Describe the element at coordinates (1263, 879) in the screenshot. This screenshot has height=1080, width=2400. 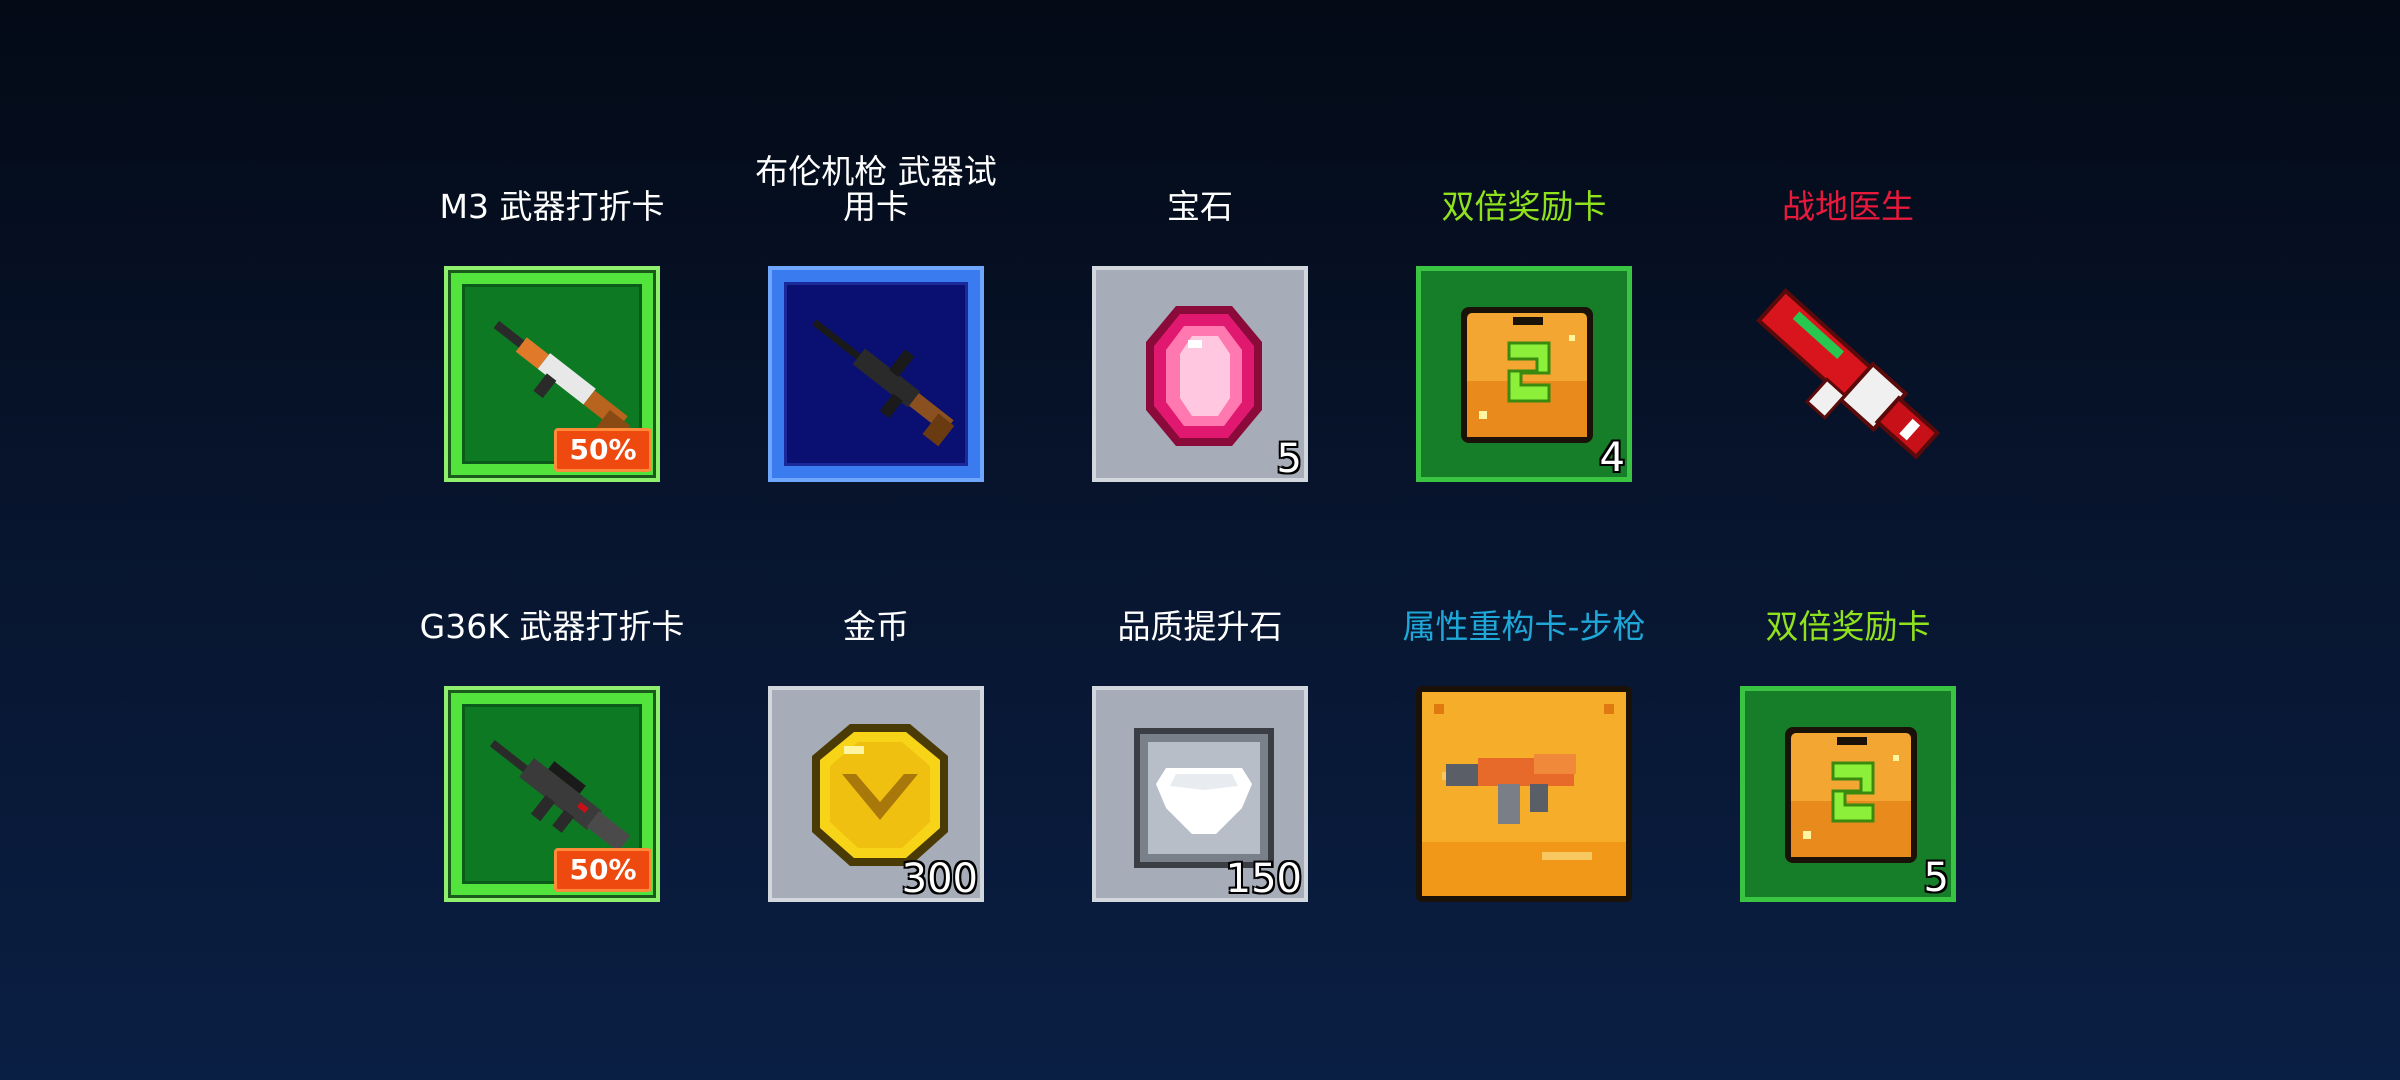
I see `reward-count: 150` at that location.